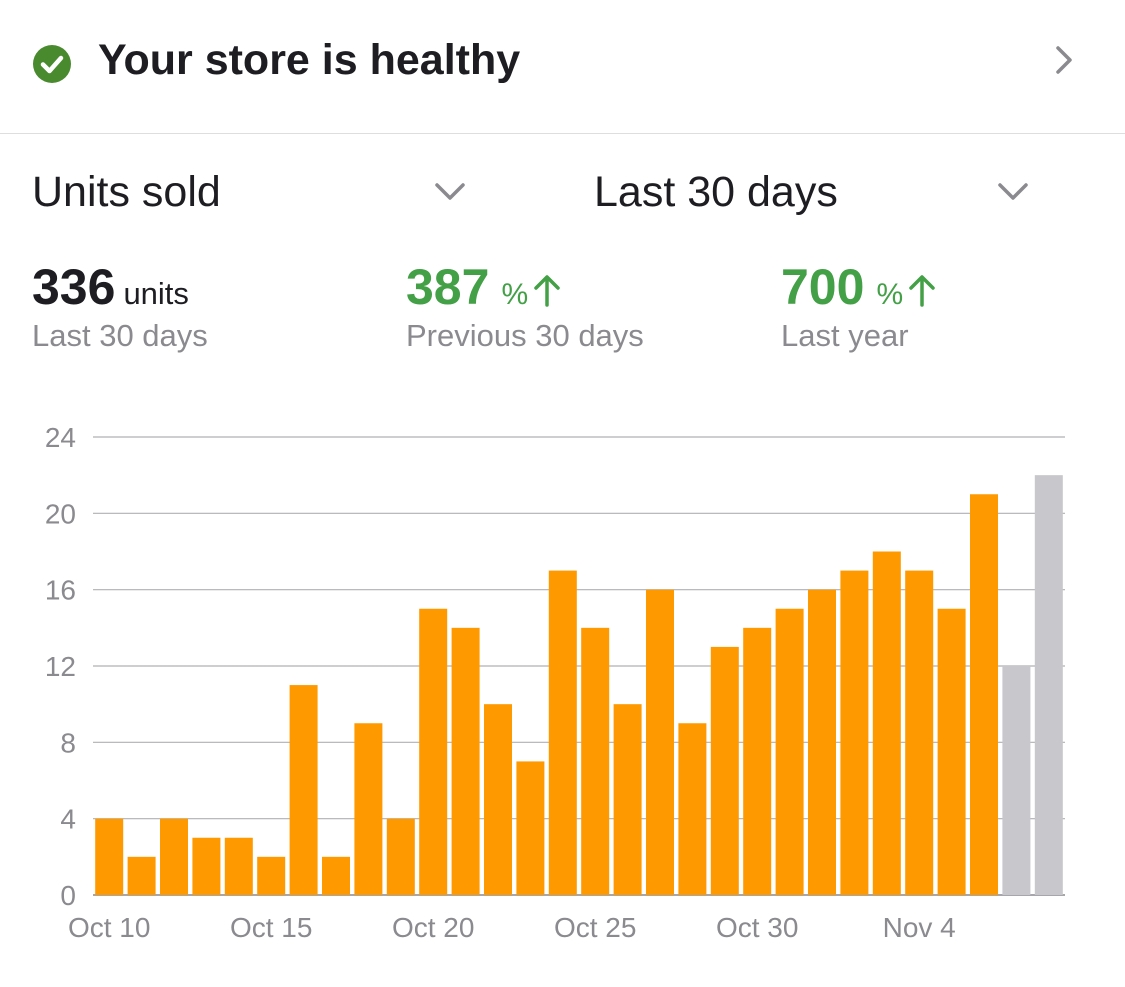  What do you see at coordinates (60, 666) in the screenshot?
I see `y-tick-label: 12` at bounding box center [60, 666].